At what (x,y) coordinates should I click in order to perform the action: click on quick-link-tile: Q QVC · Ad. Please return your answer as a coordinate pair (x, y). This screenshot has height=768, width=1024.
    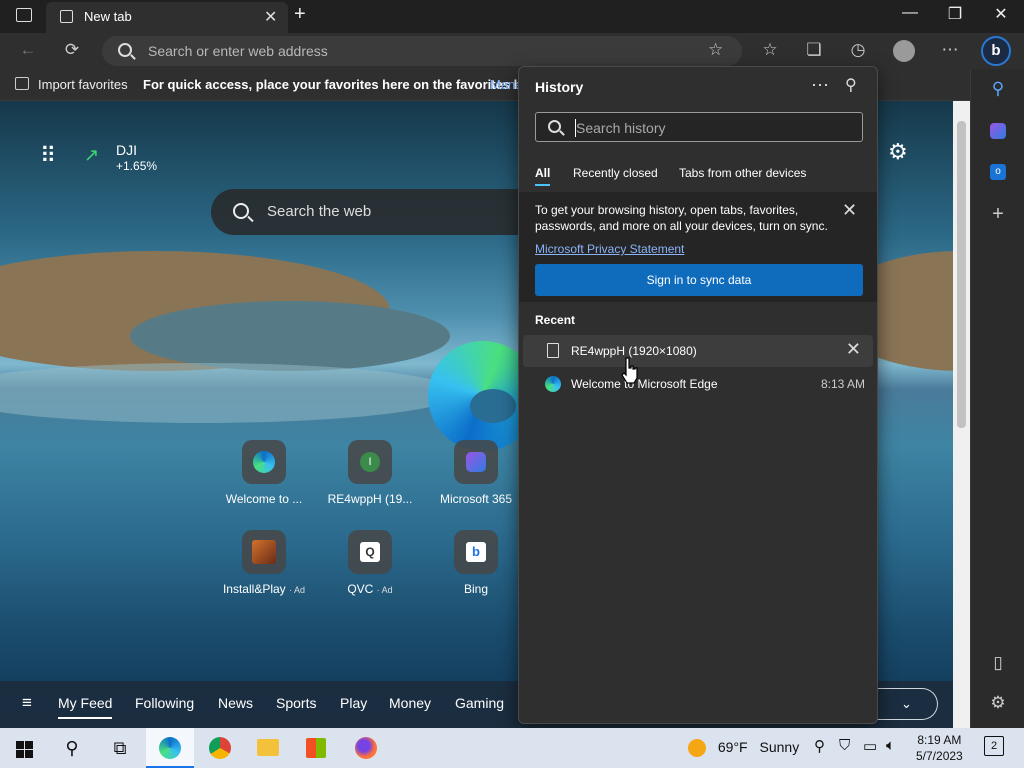
    Looking at the image, I should click on (370, 563).